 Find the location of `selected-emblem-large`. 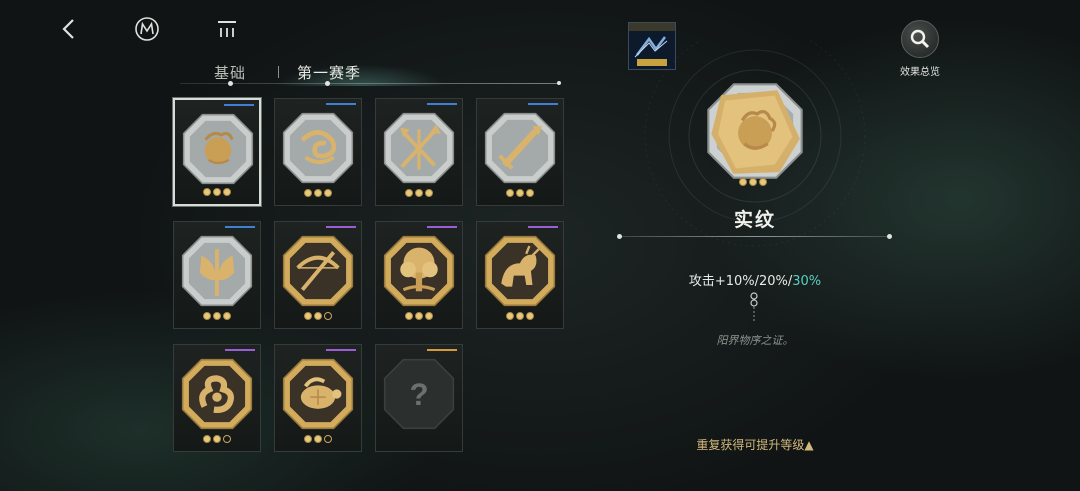

selected-emblem-large is located at coordinates (755, 131).